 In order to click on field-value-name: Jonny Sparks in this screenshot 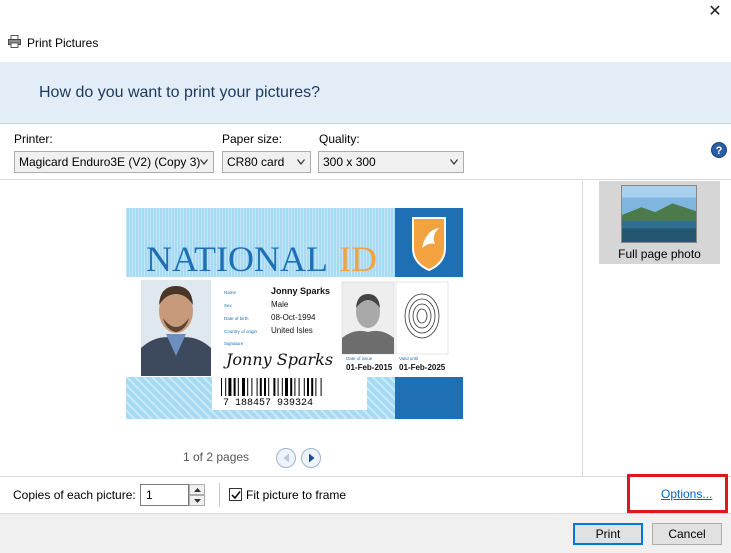, I will do `click(300, 291)`.